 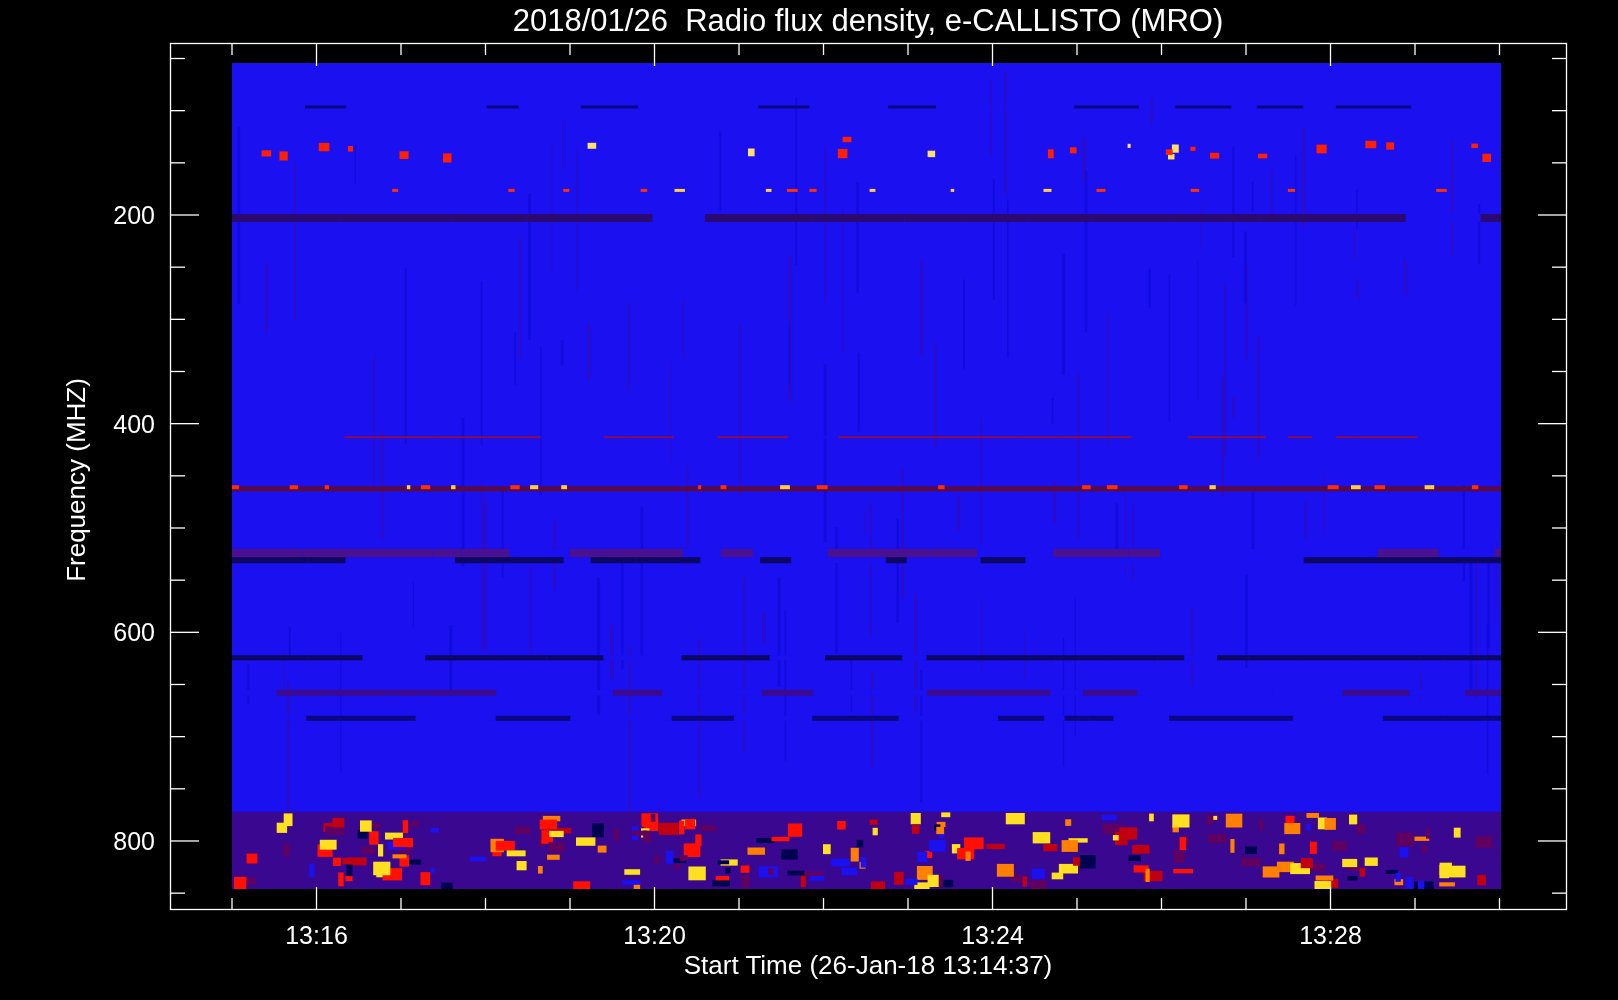 I want to click on tick-label: 600, so click(x=134, y=632).